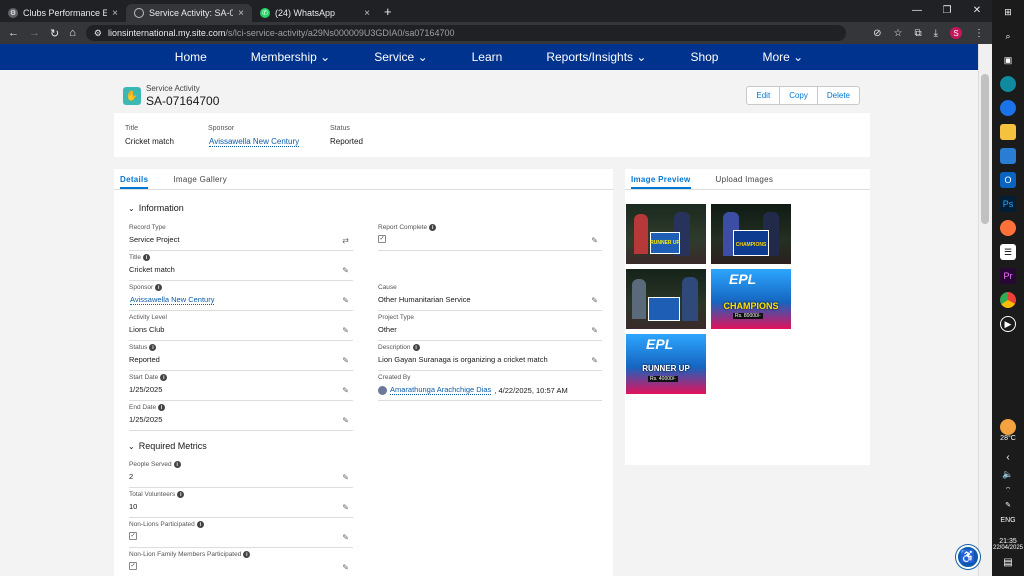 The width and height of the screenshot is (1024, 576). Describe the element at coordinates (1008, 228) in the screenshot. I see `firefox-icon` at that location.